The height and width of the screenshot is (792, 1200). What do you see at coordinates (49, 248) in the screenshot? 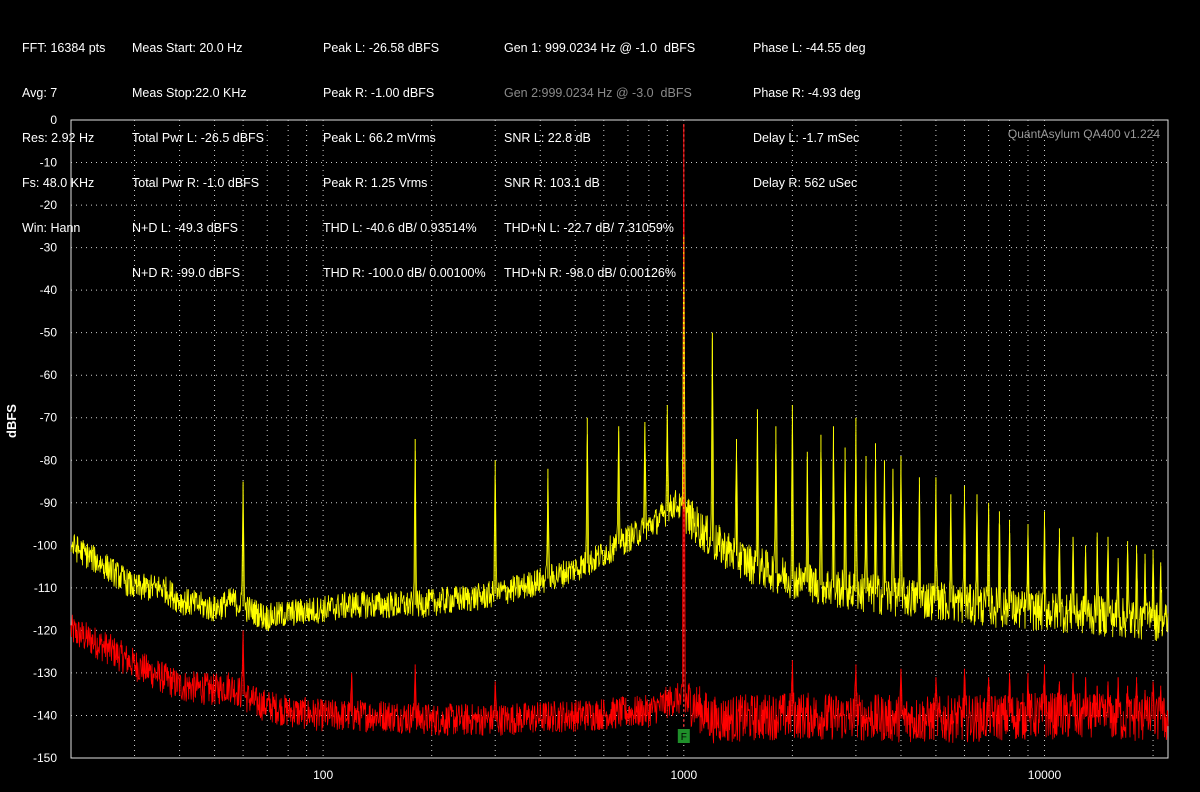
I see `y-tick-label: -30` at bounding box center [49, 248].